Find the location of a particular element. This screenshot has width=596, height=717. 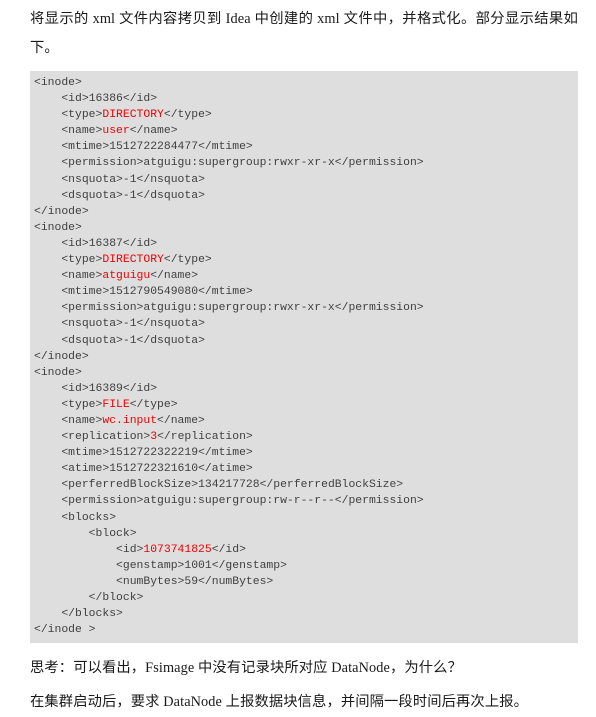

code-value: 16389 is located at coordinates (105, 388).